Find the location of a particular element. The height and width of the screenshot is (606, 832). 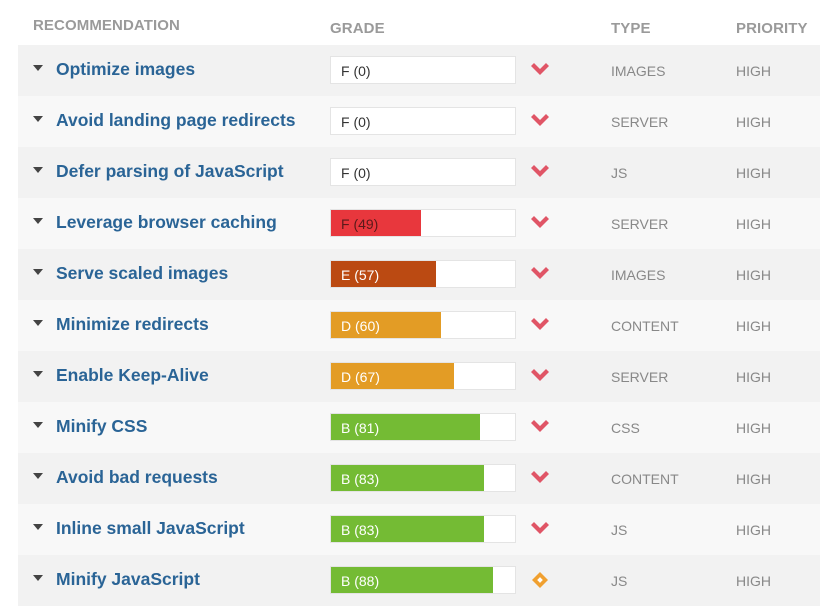

header-recommendation: RECOMMENDATION is located at coordinates (106, 25).